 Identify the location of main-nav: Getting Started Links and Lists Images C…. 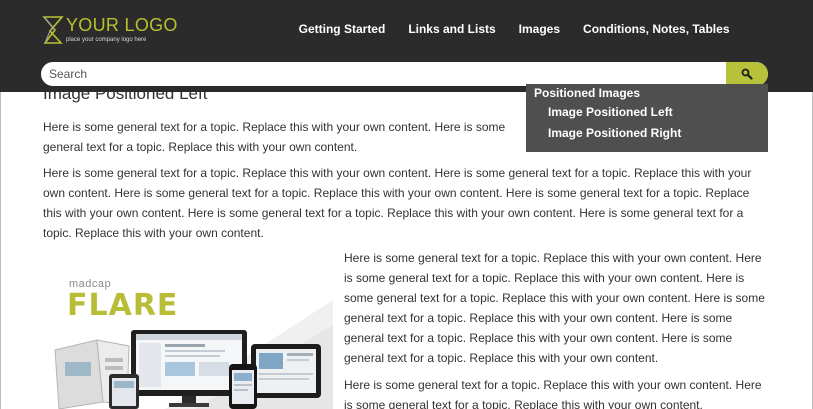
(514, 29).